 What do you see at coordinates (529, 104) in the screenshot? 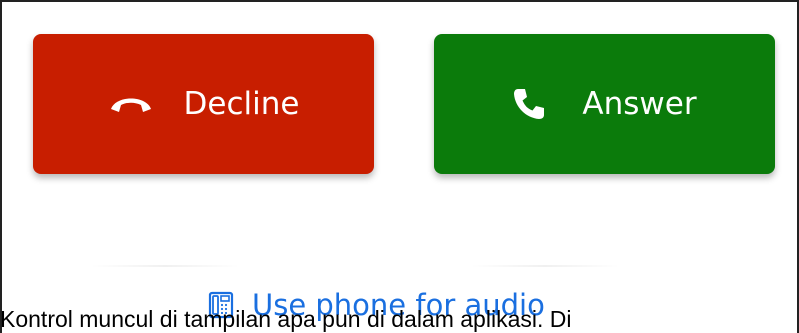
I see `phone-icon` at bounding box center [529, 104].